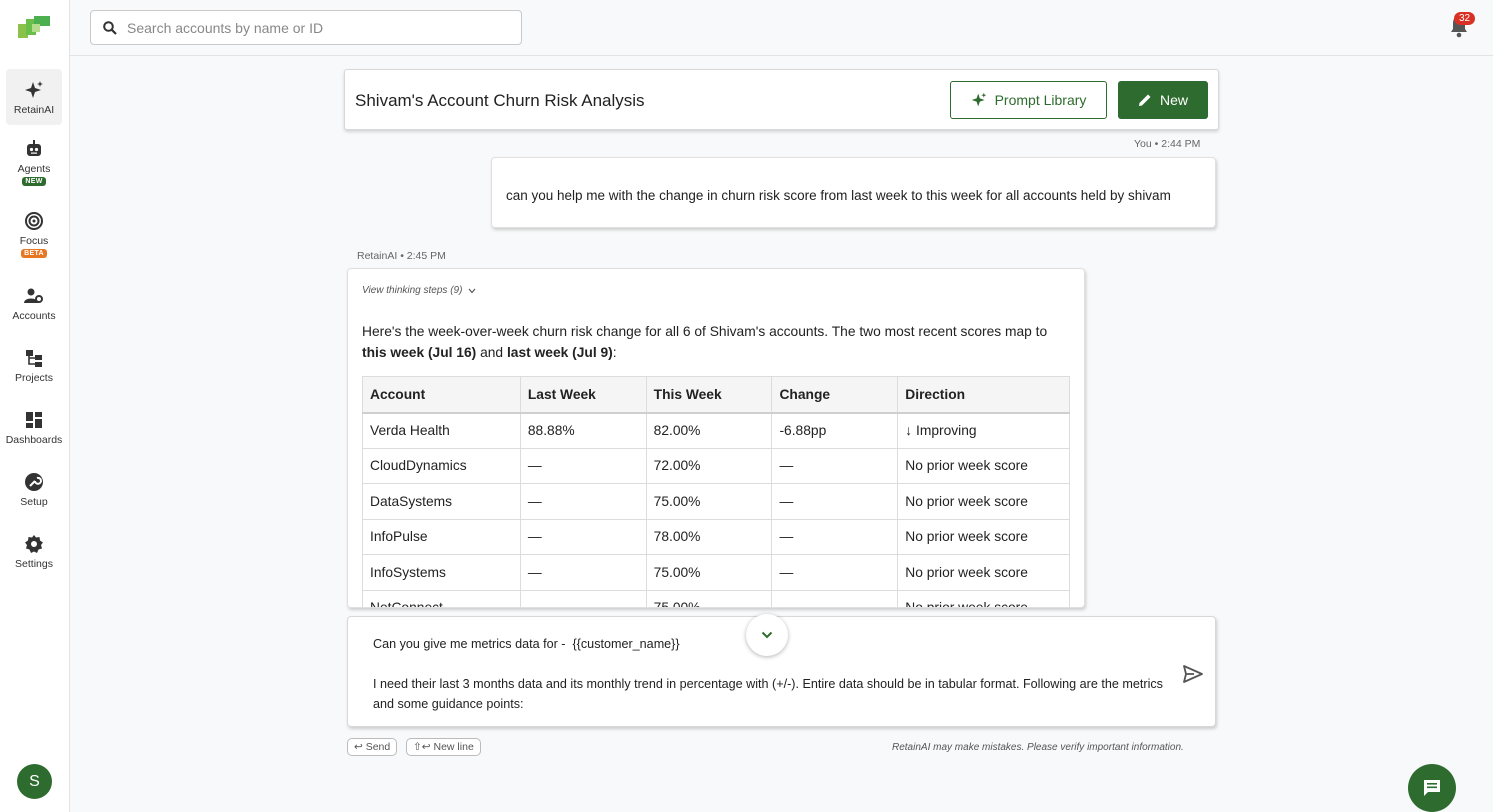 Image resolution: width=1493 pixels, height=812 pixels. Describe the element at coordinates (709, 465) in the screenshot. I see `cell-this-week: 72.00%` at that location.